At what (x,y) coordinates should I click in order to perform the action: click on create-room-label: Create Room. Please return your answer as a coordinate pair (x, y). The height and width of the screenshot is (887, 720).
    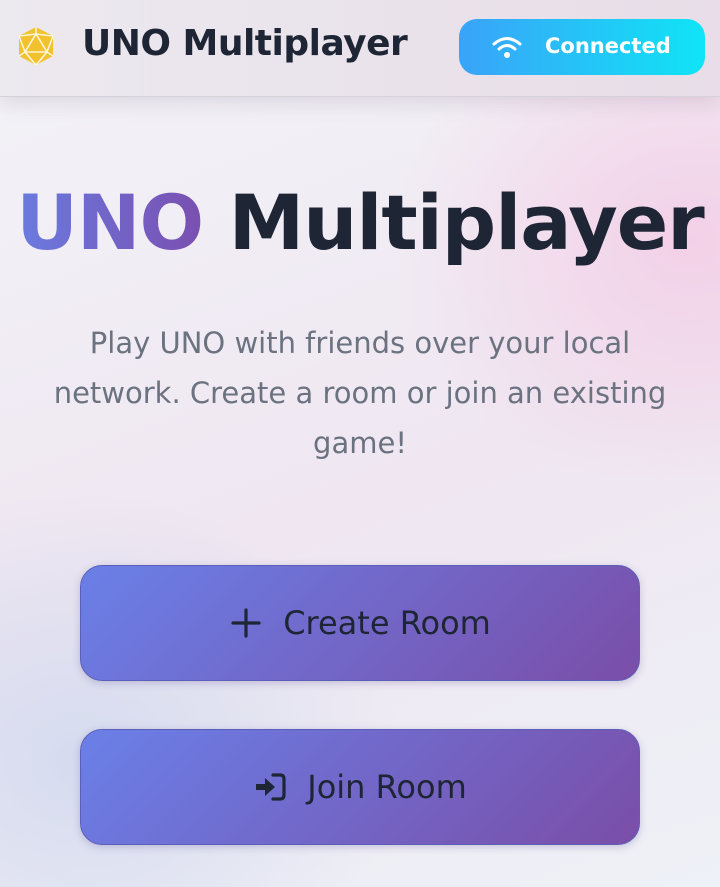
    Looking at the image, I should click on (387, 623).